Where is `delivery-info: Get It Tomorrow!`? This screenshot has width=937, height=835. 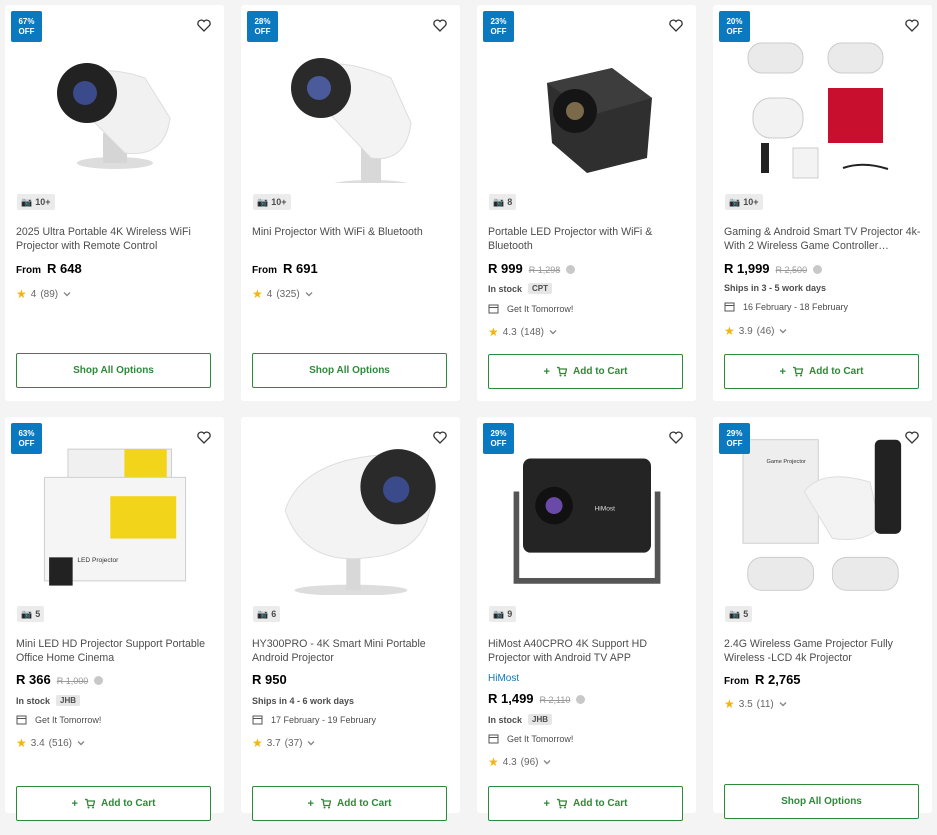 delivery-info: Get It Tomorrow! is located at coordinates (530, 308).